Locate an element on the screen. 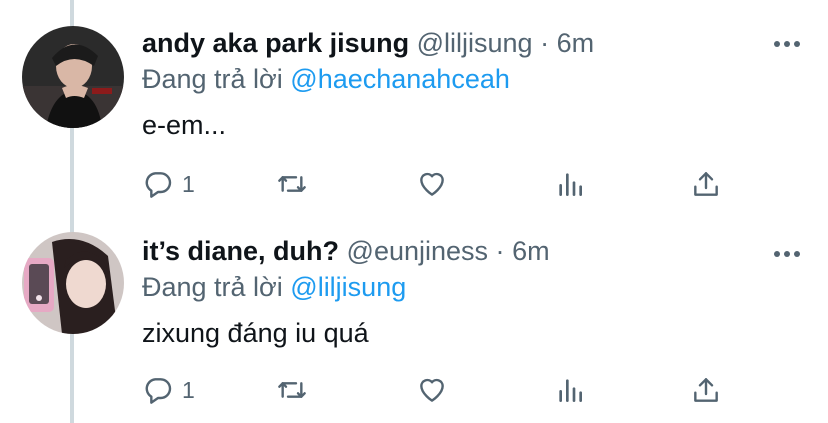 This screenshot has height=423, width=828. tweet-header: andy aka park jisung @liljisung · 6m is located at coordinates (368, 43).